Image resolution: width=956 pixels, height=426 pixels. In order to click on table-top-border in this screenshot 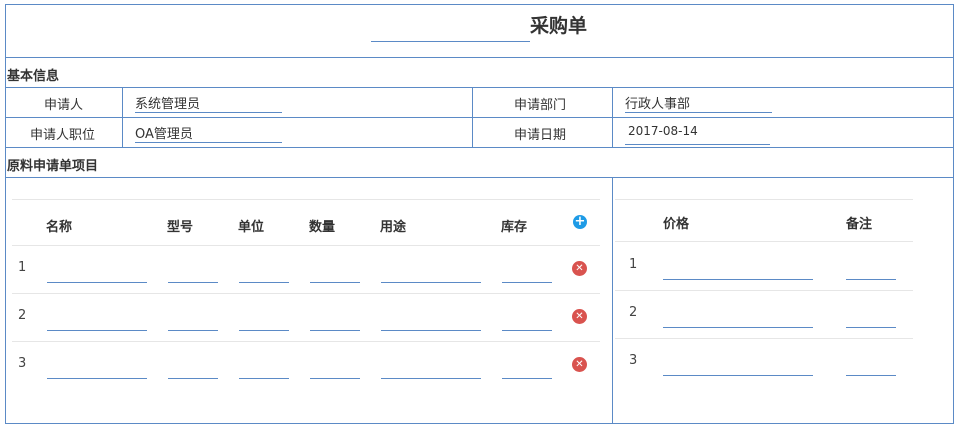, I will do `click(306, 199)`.